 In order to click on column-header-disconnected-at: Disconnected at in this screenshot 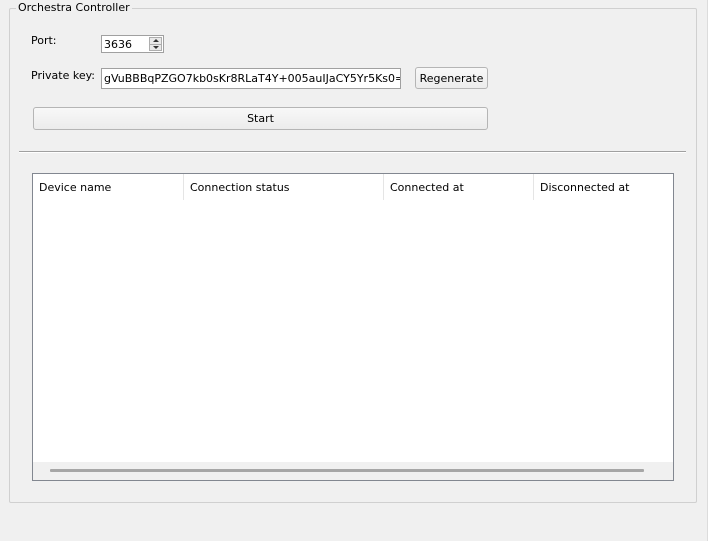, I will do `click(603, 187)`.